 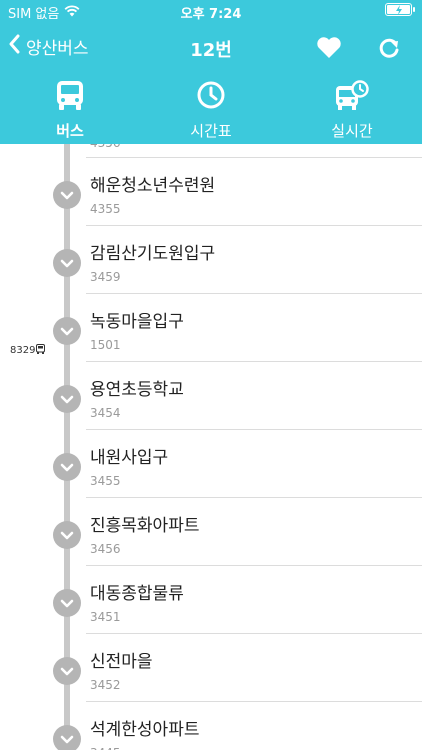 I want to click on stop-number: 3445, so click(x=105, y=748).